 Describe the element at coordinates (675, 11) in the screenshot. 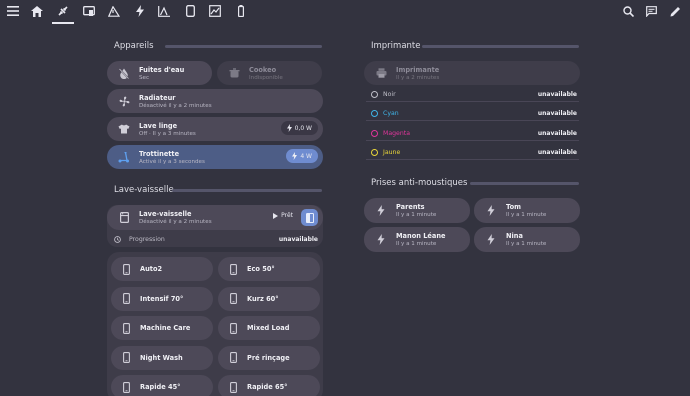

I see `edit-icon` at that location.